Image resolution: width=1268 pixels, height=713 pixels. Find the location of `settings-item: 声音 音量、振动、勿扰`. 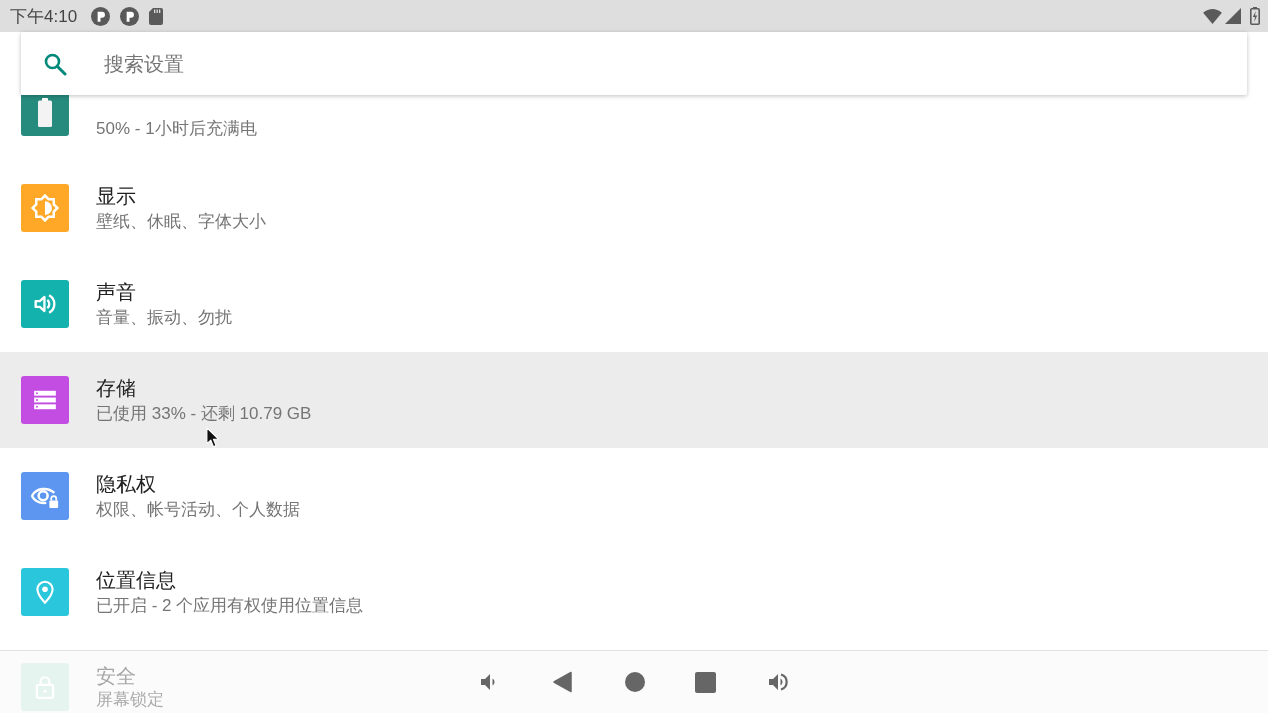

settings-item: 声音 音量、振动、勿扰 is located at coordinates (634, 304).